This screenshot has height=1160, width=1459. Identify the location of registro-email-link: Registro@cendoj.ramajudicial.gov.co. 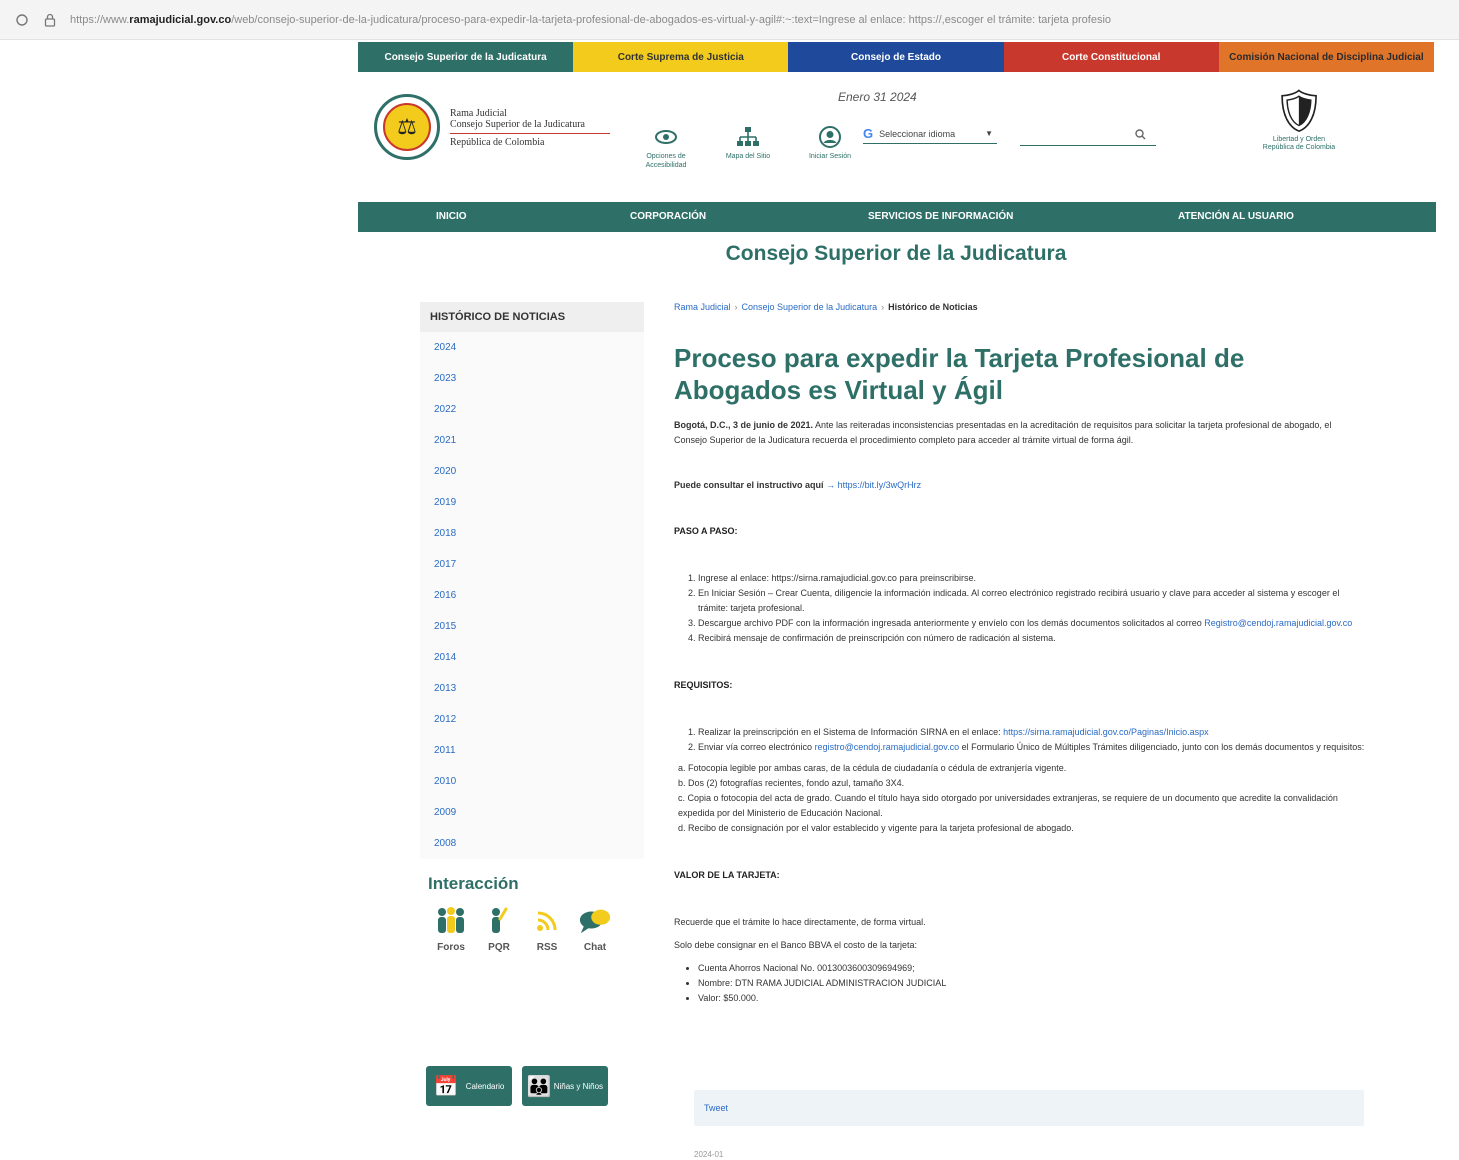
(1278, 623).